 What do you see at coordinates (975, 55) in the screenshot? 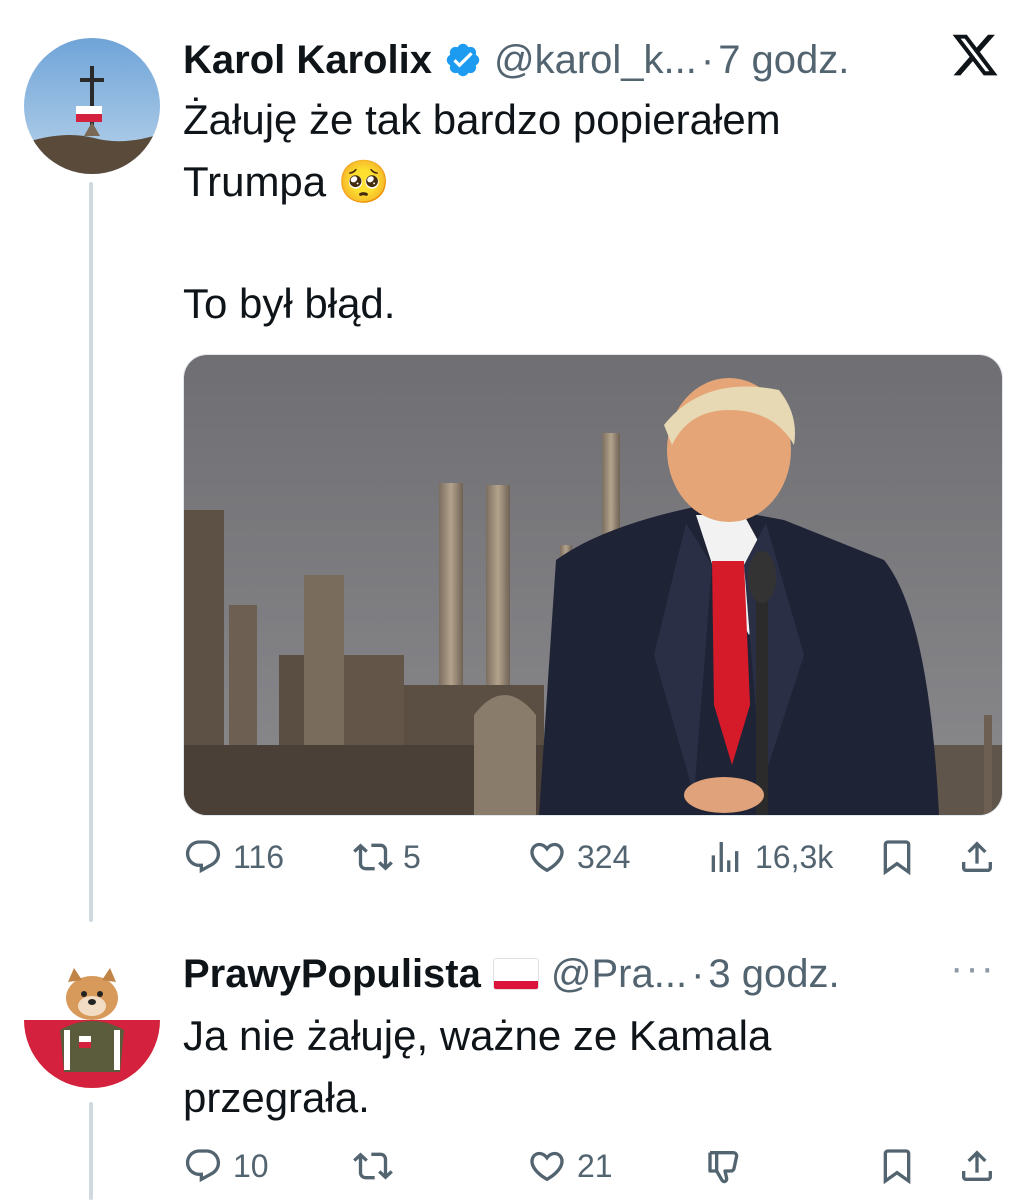
I see `x-logo-icon` at bounding box center [975, 55].